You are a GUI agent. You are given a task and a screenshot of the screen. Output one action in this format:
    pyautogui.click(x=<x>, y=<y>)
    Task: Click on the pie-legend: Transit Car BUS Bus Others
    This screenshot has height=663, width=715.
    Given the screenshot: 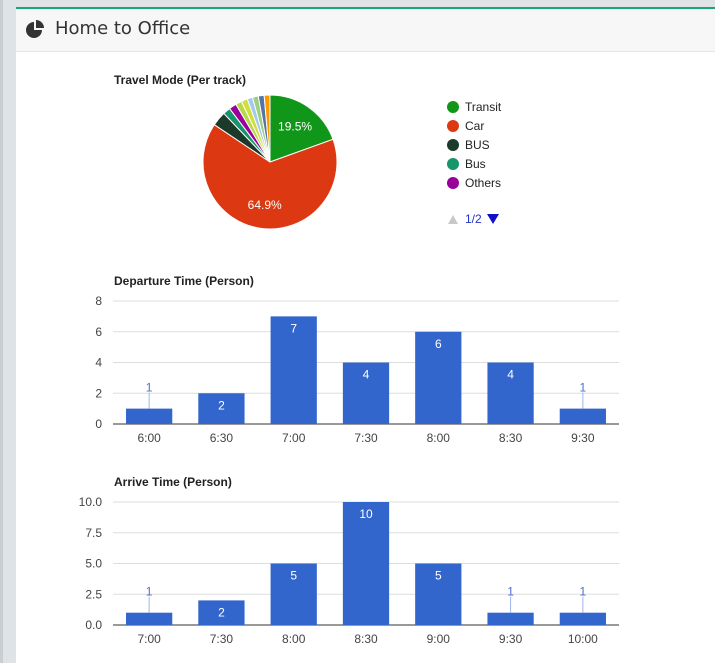 What is the action you would take?
    pyautogui.click(x=474, y=145)
    